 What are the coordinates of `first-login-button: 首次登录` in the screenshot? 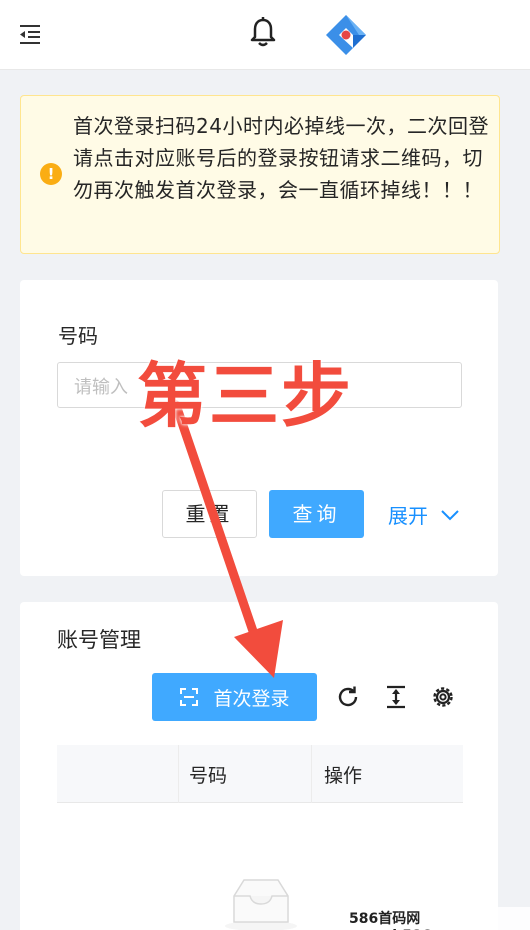 It's located at (234, 697).